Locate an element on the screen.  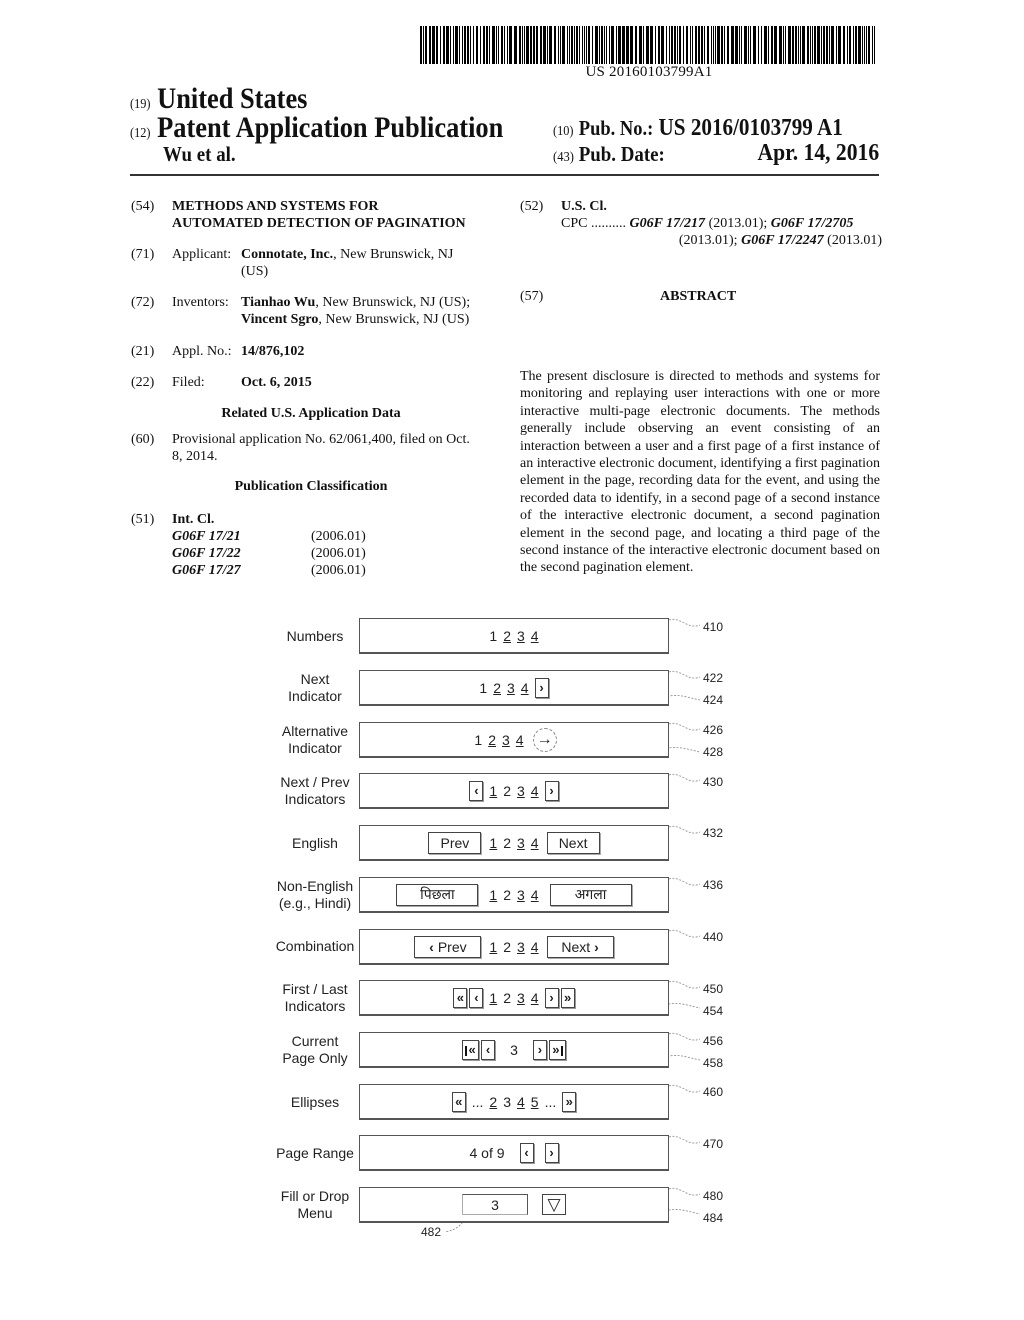
row-label-line: (e.g., Hindi) is located at coordinates (315, 903).